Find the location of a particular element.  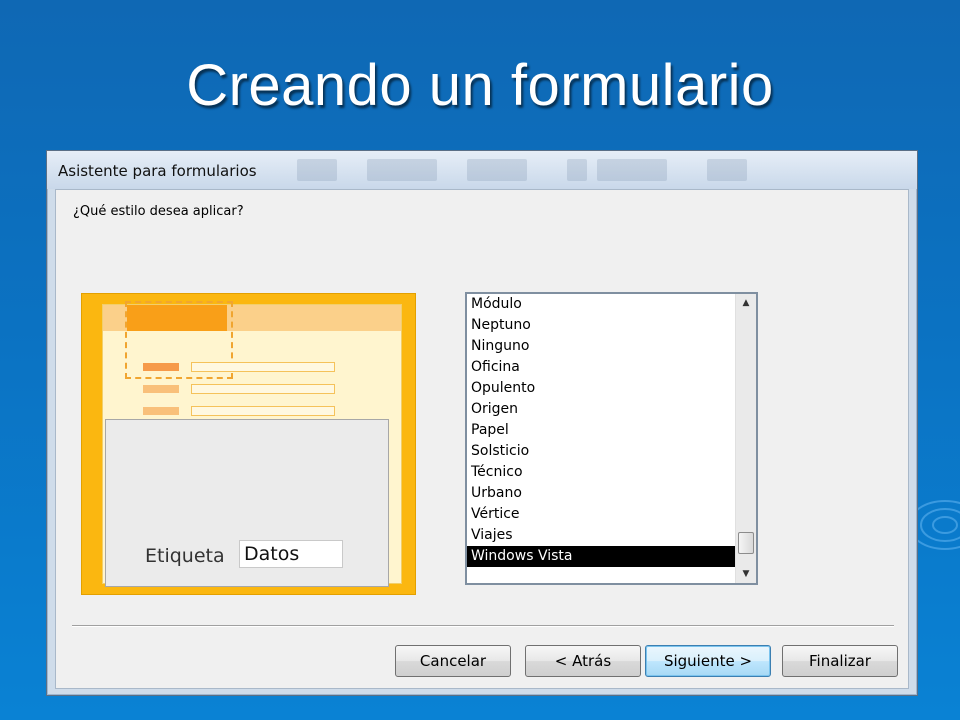

back-button: < Atrás is located at coordinates (583, 661).